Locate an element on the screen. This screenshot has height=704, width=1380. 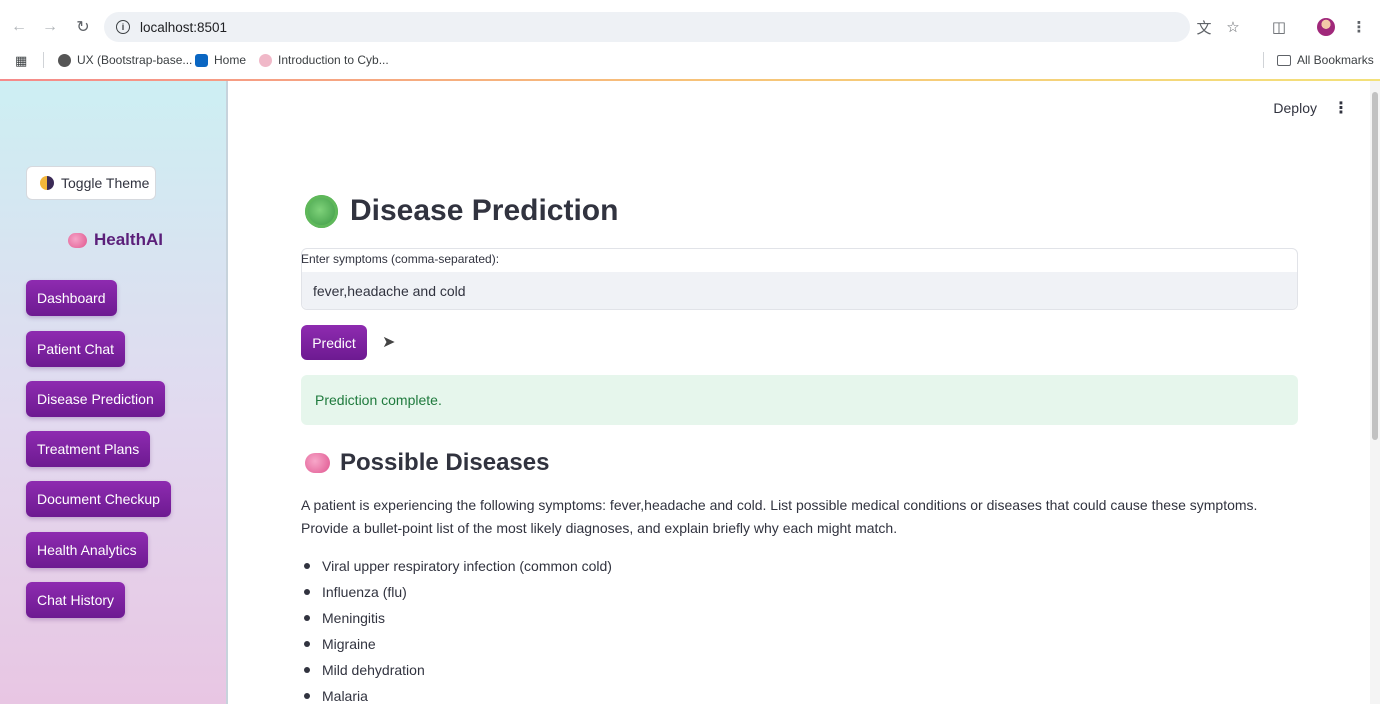
predict-button-label: Predict is located at coordinates (334, 342).